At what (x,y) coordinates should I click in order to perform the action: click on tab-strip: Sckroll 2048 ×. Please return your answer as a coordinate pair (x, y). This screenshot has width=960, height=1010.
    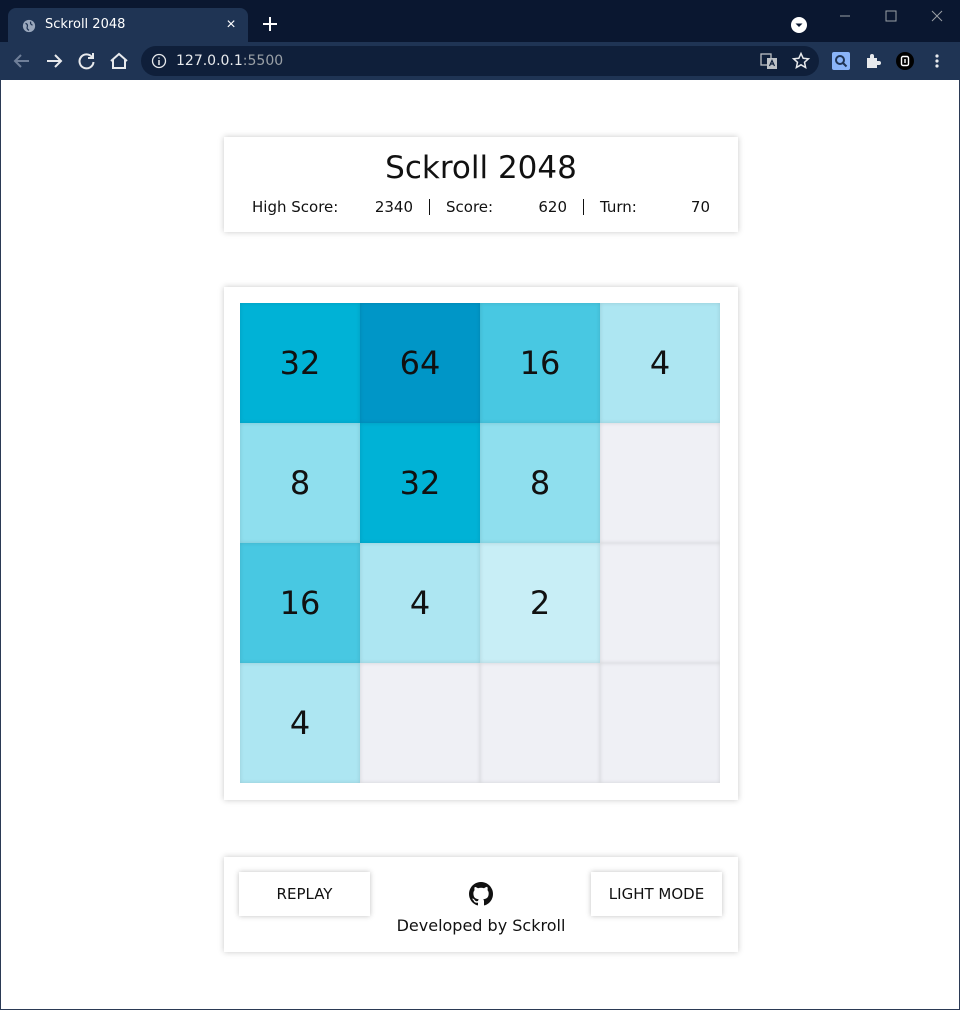
    Looking at the image, I should click on (480, 21).